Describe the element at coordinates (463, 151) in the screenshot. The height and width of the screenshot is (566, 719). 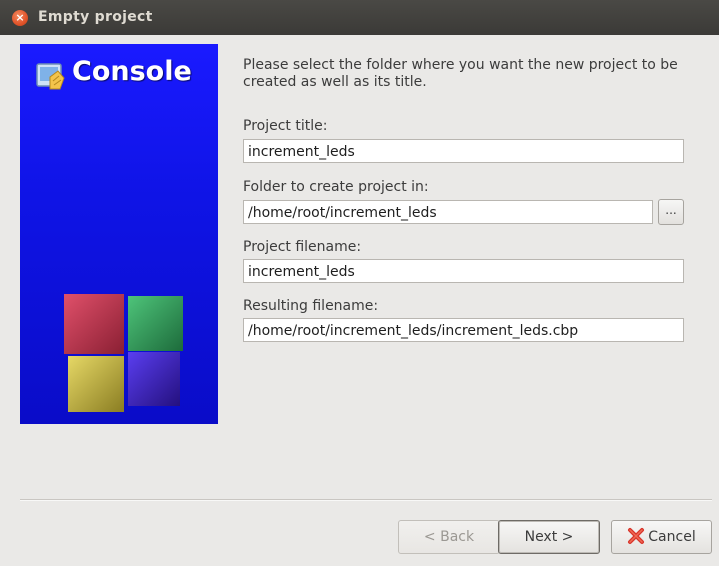
I see `project-title-input` at that location.